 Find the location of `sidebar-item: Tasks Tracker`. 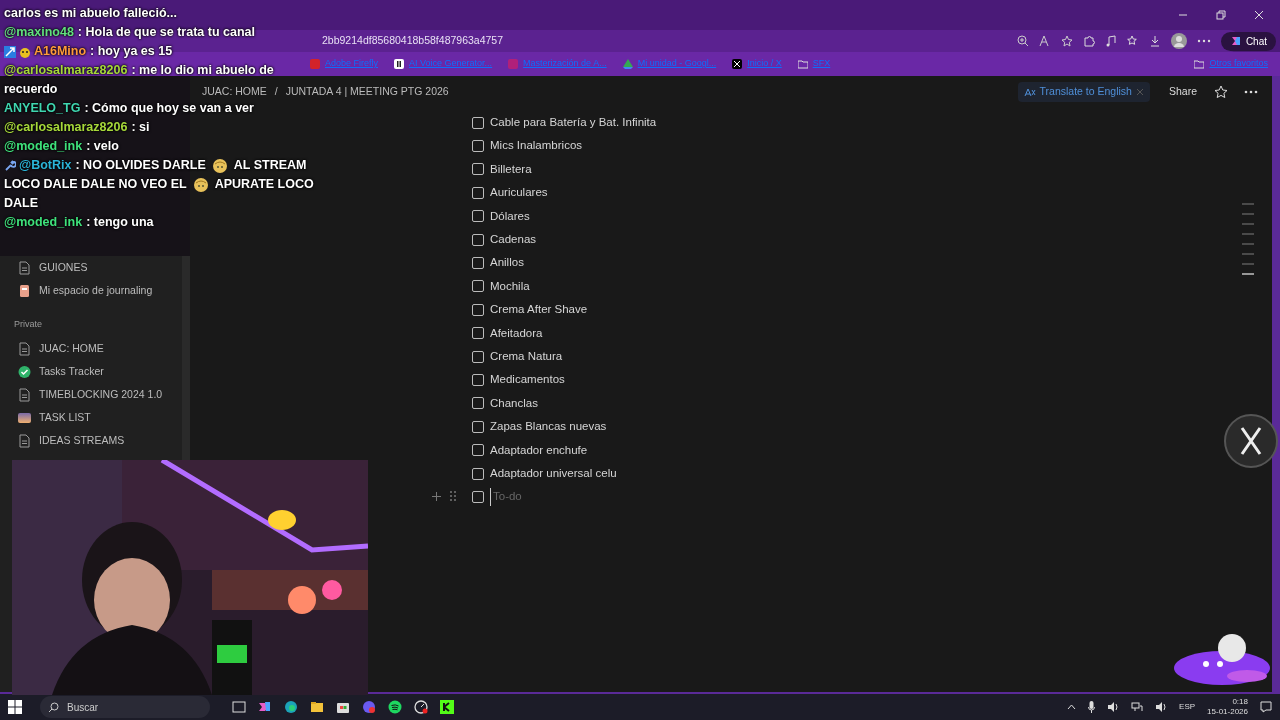

sidebar-item: Tasks Tracker is located at coordinates (91, 372).